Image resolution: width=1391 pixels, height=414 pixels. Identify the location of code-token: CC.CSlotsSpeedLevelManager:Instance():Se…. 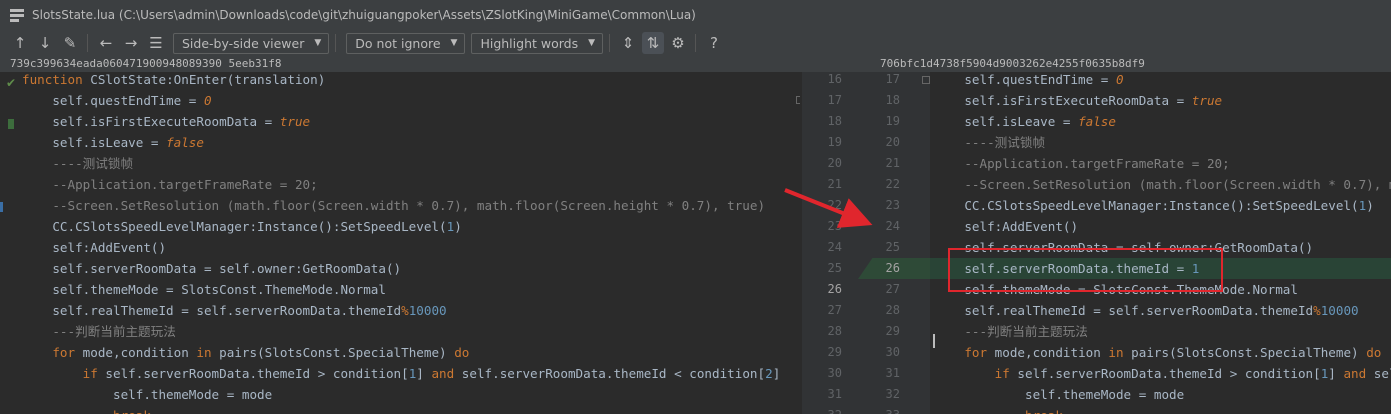
(234, 226).